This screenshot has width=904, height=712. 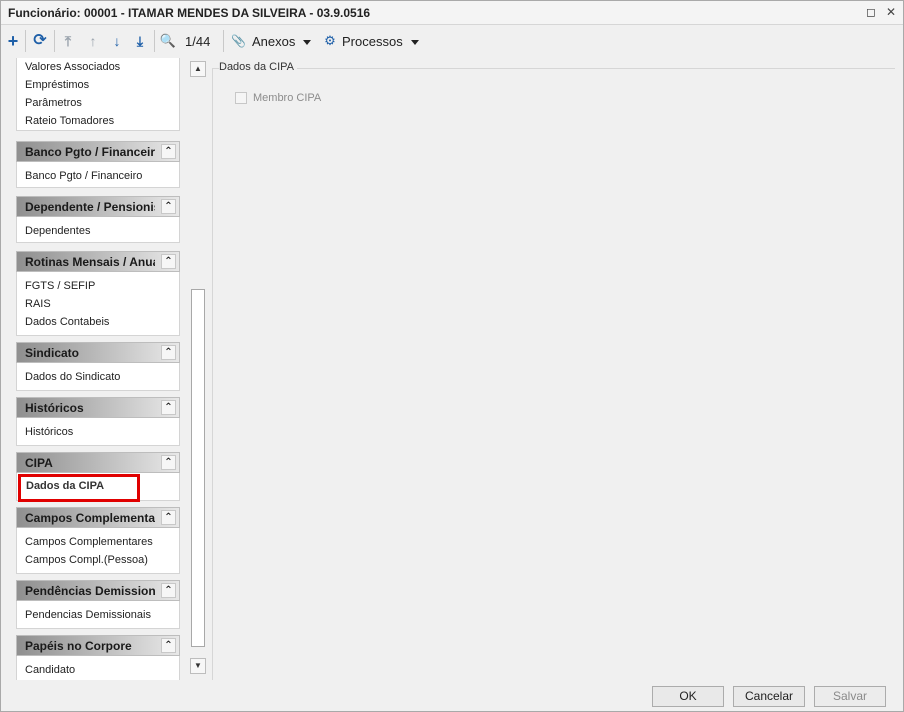 What do you see at coordinates (98, 551) in the screenshot?
I see `group-items` at bounding box center [98, 551].